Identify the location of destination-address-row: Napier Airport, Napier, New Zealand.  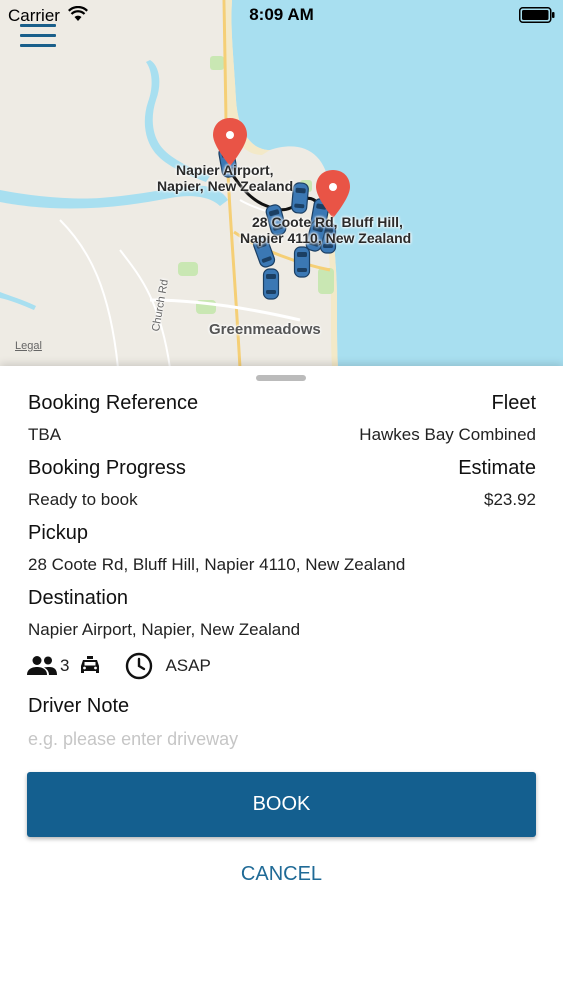
(282, 631).